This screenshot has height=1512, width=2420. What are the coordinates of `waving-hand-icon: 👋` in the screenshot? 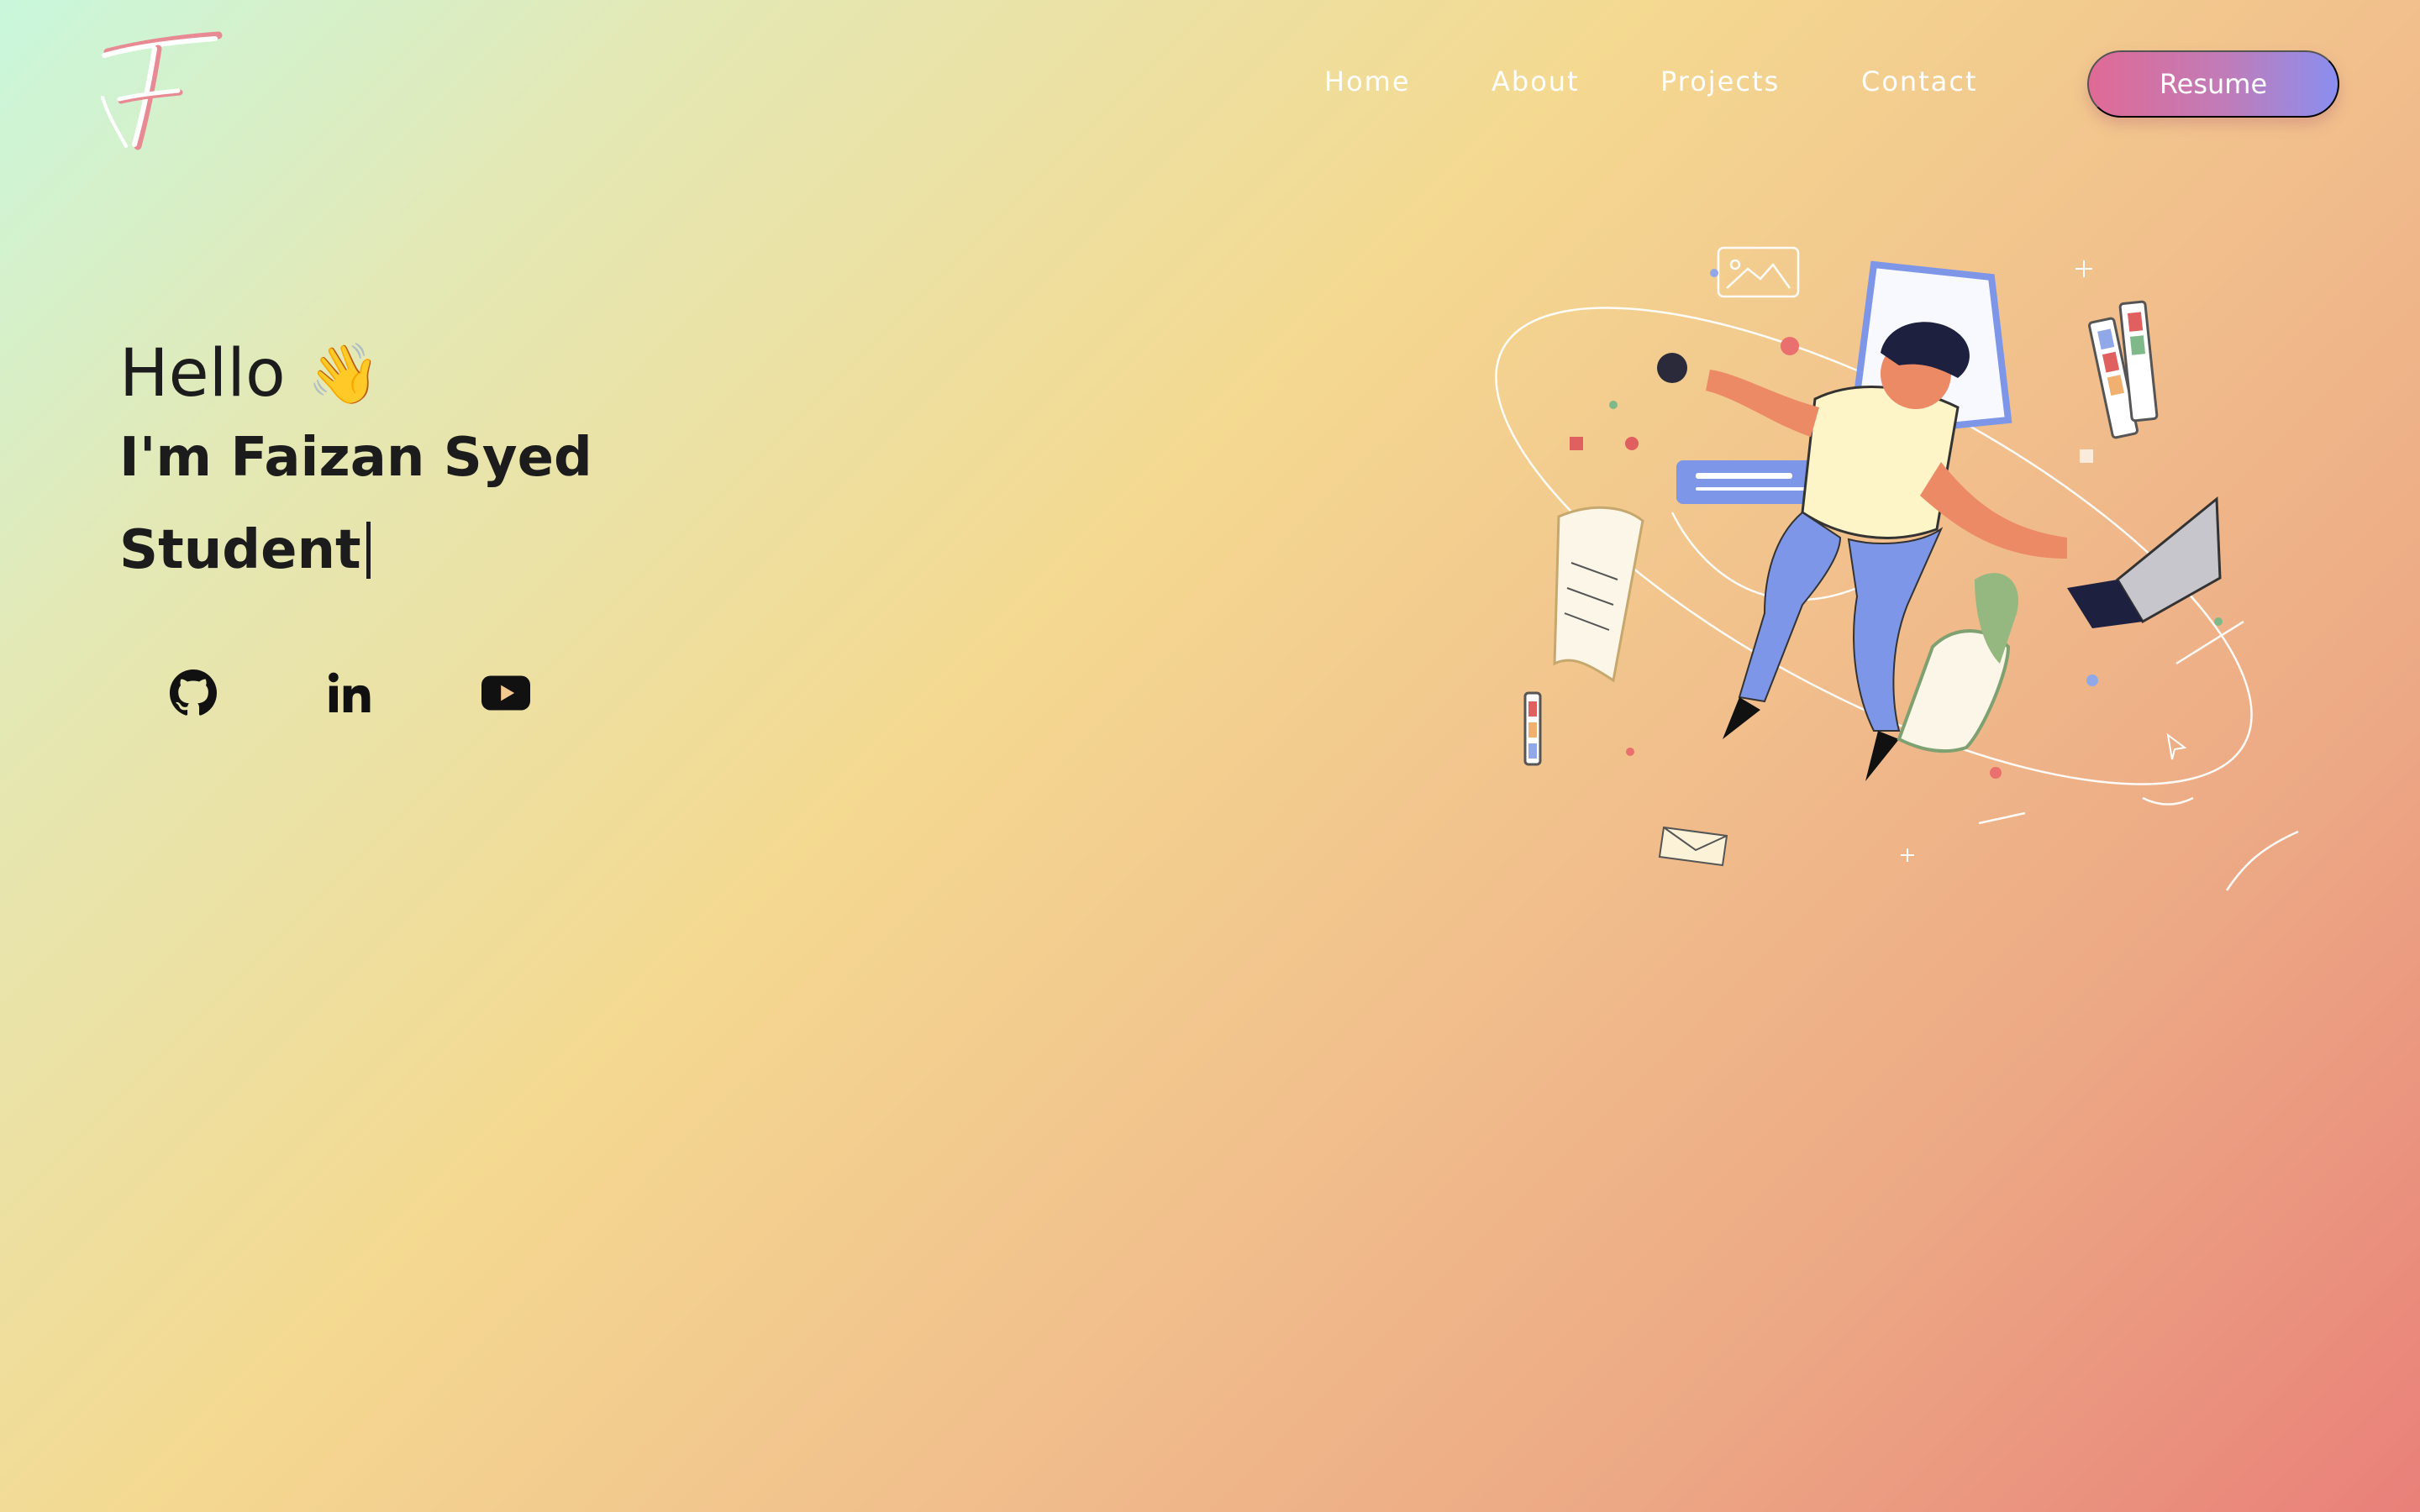 It's located at (344, 373).